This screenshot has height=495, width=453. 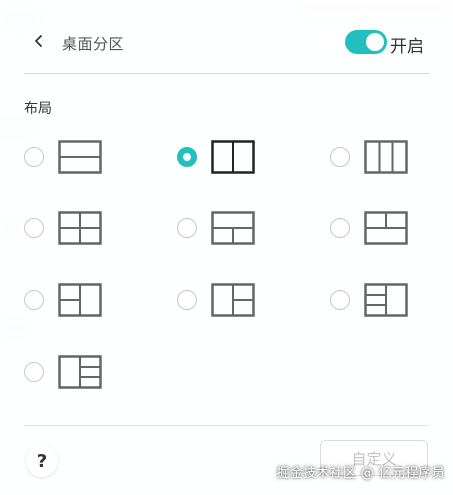 I want to click on layout-left-three-right-big-icon, so click(x=386, y=300).